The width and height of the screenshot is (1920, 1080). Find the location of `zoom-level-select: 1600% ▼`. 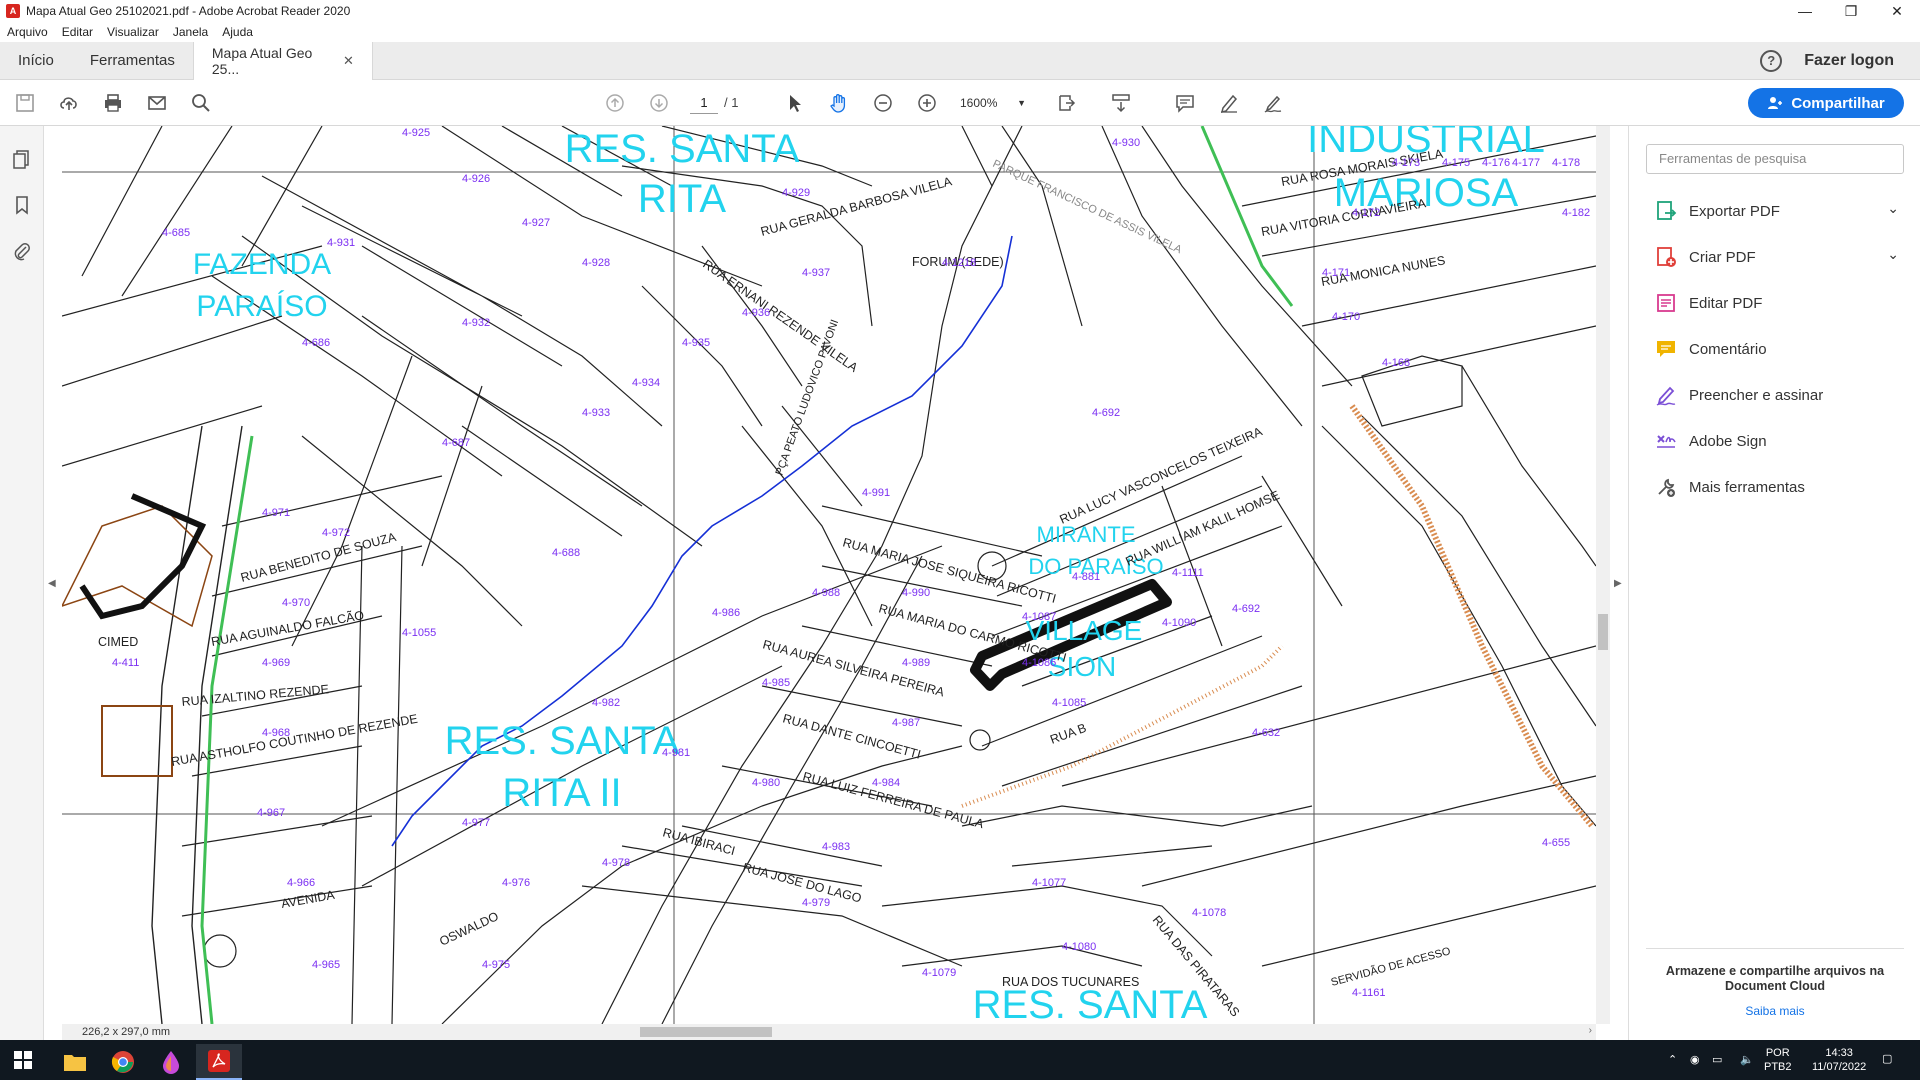

zoom-level-select: 1600% ▼ is located at coordinates (993, 103).